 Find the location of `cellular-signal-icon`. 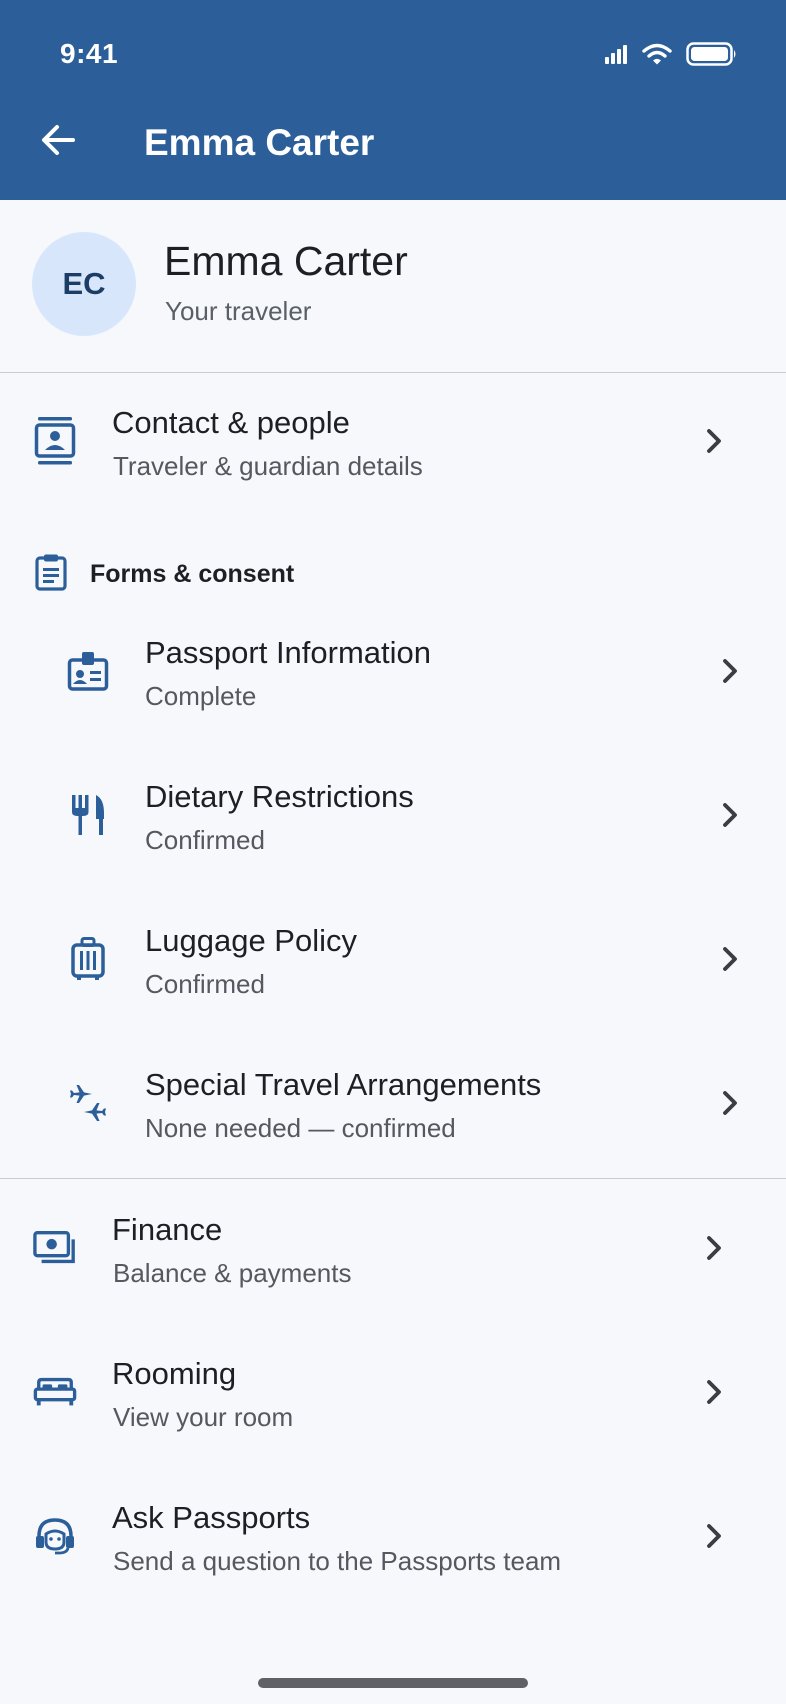

cellular-signal-icon is located at coordinates (616, 56).